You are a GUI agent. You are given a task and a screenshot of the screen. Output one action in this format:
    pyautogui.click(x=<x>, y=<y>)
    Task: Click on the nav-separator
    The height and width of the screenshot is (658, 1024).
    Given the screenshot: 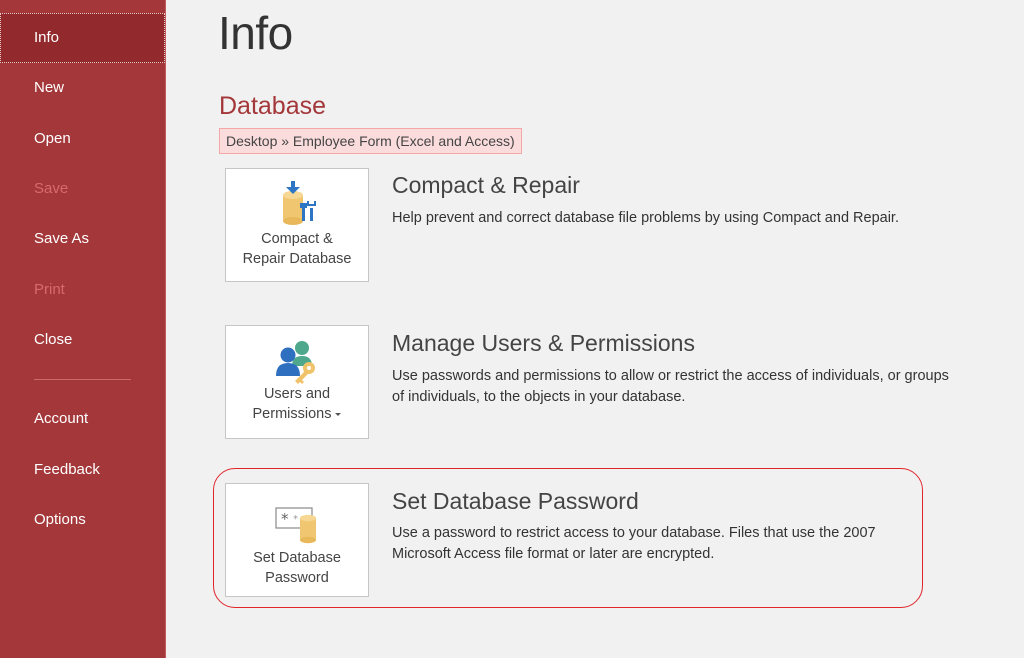 What is the action you would take?
    pyautogui.click(x=82, y=379)
    